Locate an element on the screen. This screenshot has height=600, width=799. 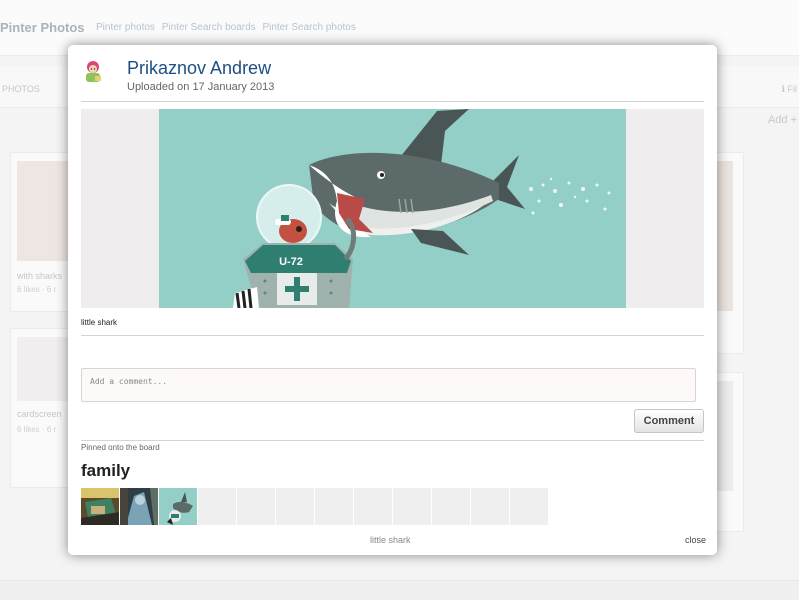
nav-link-photos: Pinter photos is located at coordinates (125, 27).